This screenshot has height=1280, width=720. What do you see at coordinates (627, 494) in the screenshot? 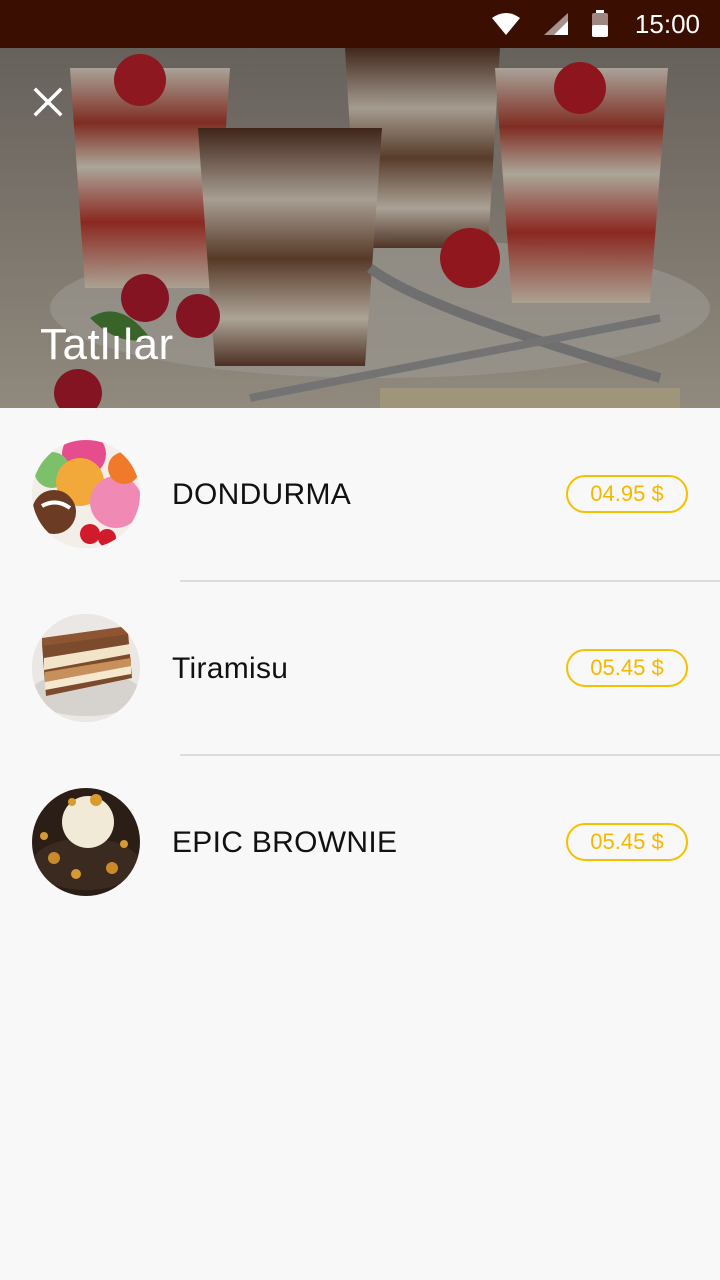
I see `price-badge: 04.95 $` at bounding box center [627, 494].